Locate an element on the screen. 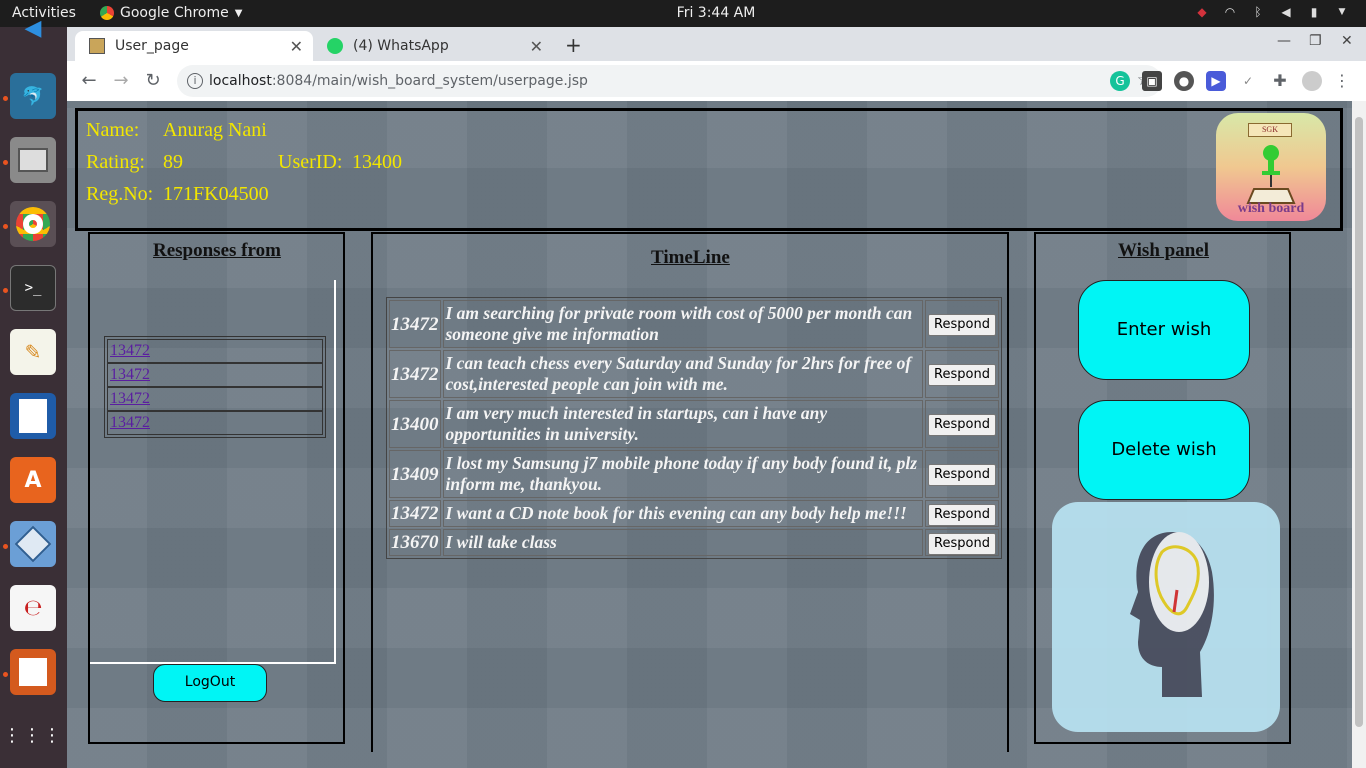  dock: ◀ 🐬 >_ ✎ A ℮ ⋮⋮⋮ is located at coordinates (33, 392).